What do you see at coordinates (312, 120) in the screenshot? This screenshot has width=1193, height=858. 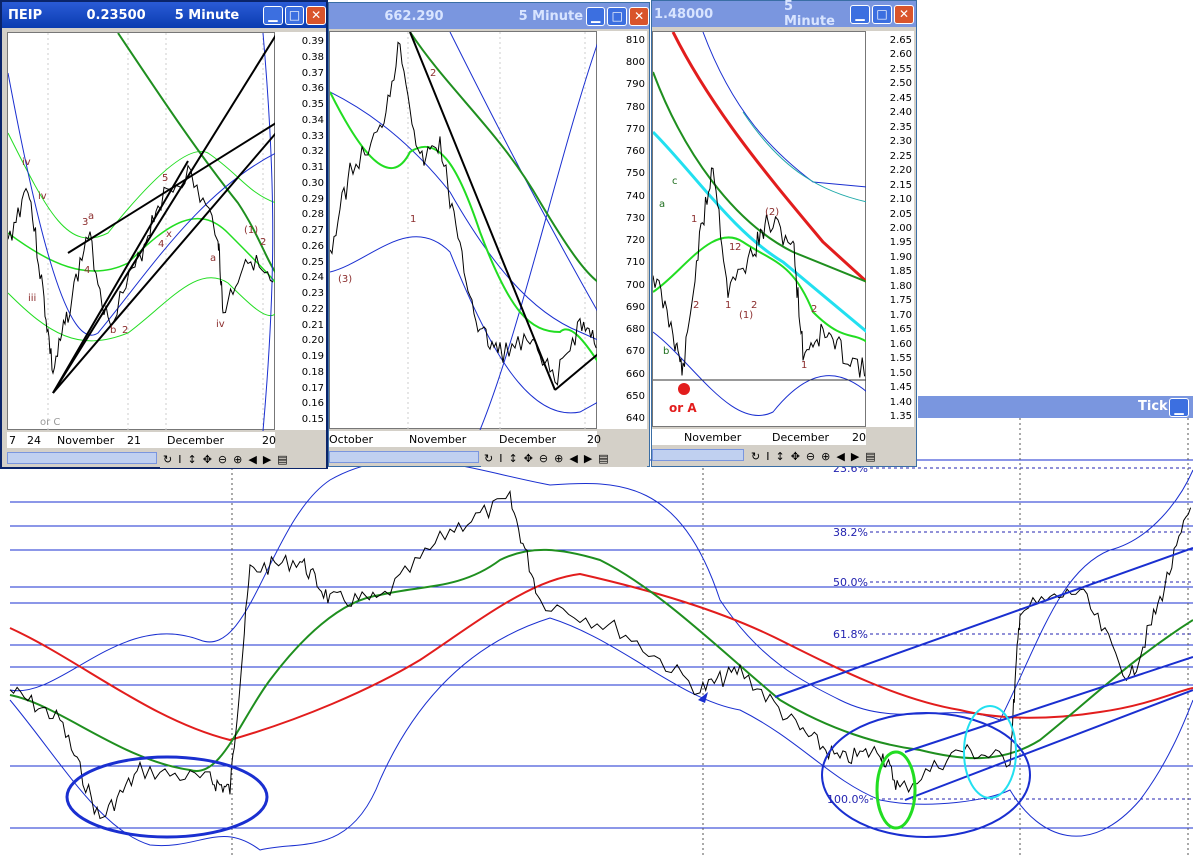 I see `y-tick-label: 0.34` at bounding box center [312, 120].